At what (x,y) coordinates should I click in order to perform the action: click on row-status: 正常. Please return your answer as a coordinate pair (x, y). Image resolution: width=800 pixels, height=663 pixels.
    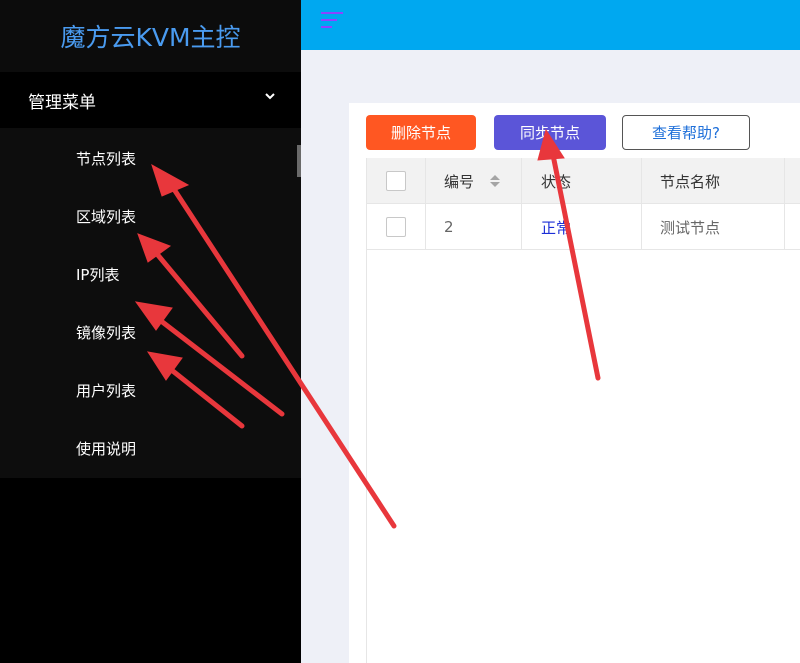
    Looking at the image, I should click on (556, 227).